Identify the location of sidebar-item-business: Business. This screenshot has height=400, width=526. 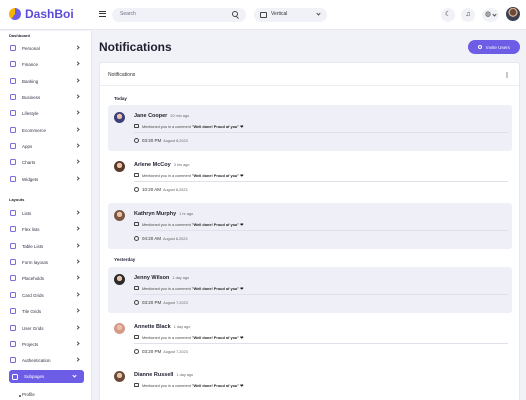
(47, 97).